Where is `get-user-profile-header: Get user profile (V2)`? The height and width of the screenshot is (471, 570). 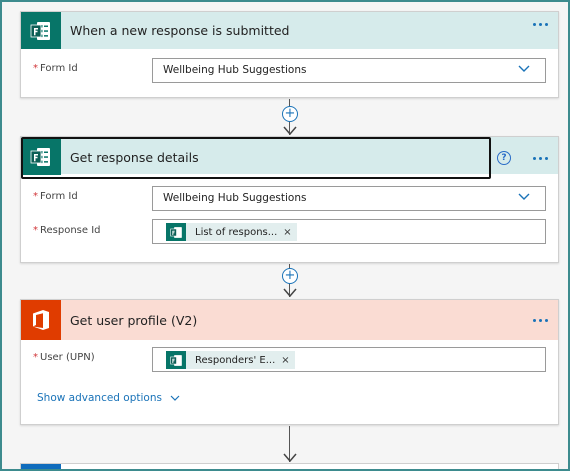 get-user-profile-header: Get user profile (V2) is located at coordinates (289, 320).